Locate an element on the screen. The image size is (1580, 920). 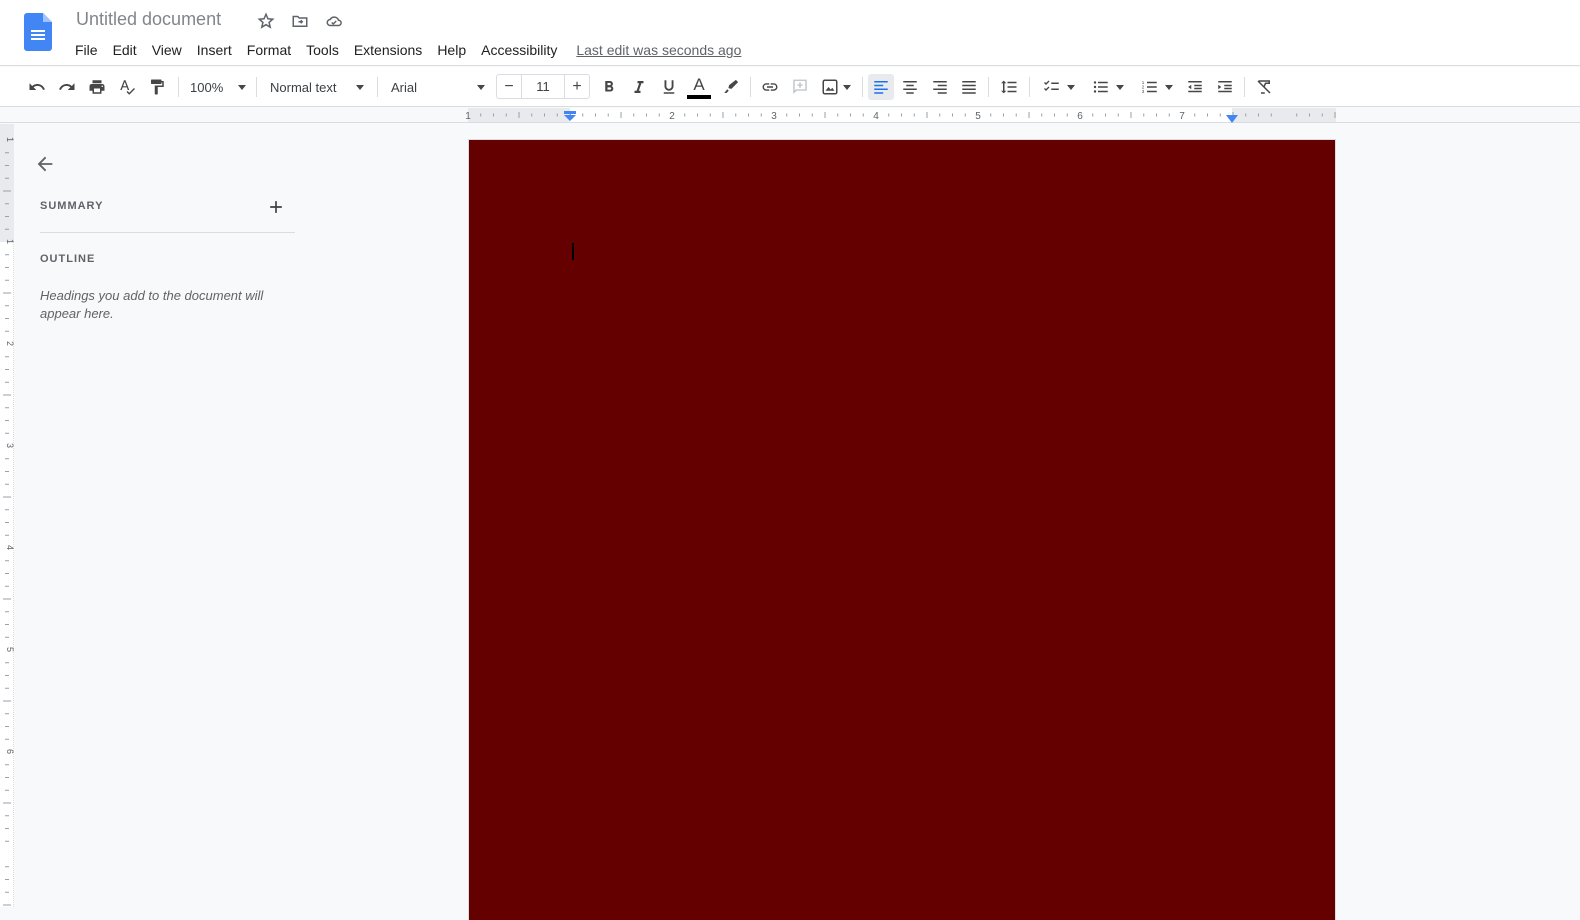
text-color-button: A is located at coordinates (699, 87).